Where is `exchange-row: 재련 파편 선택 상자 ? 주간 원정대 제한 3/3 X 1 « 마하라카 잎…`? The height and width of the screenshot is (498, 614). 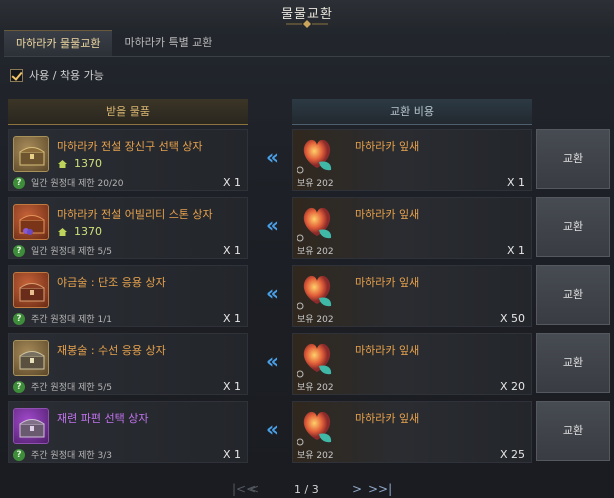
exchange-row: 재련 파편 선택 상자 ? 주간 원정대 제한 3/3 X 1 « 마하라카 잎… is located at coordinates (309, 432).